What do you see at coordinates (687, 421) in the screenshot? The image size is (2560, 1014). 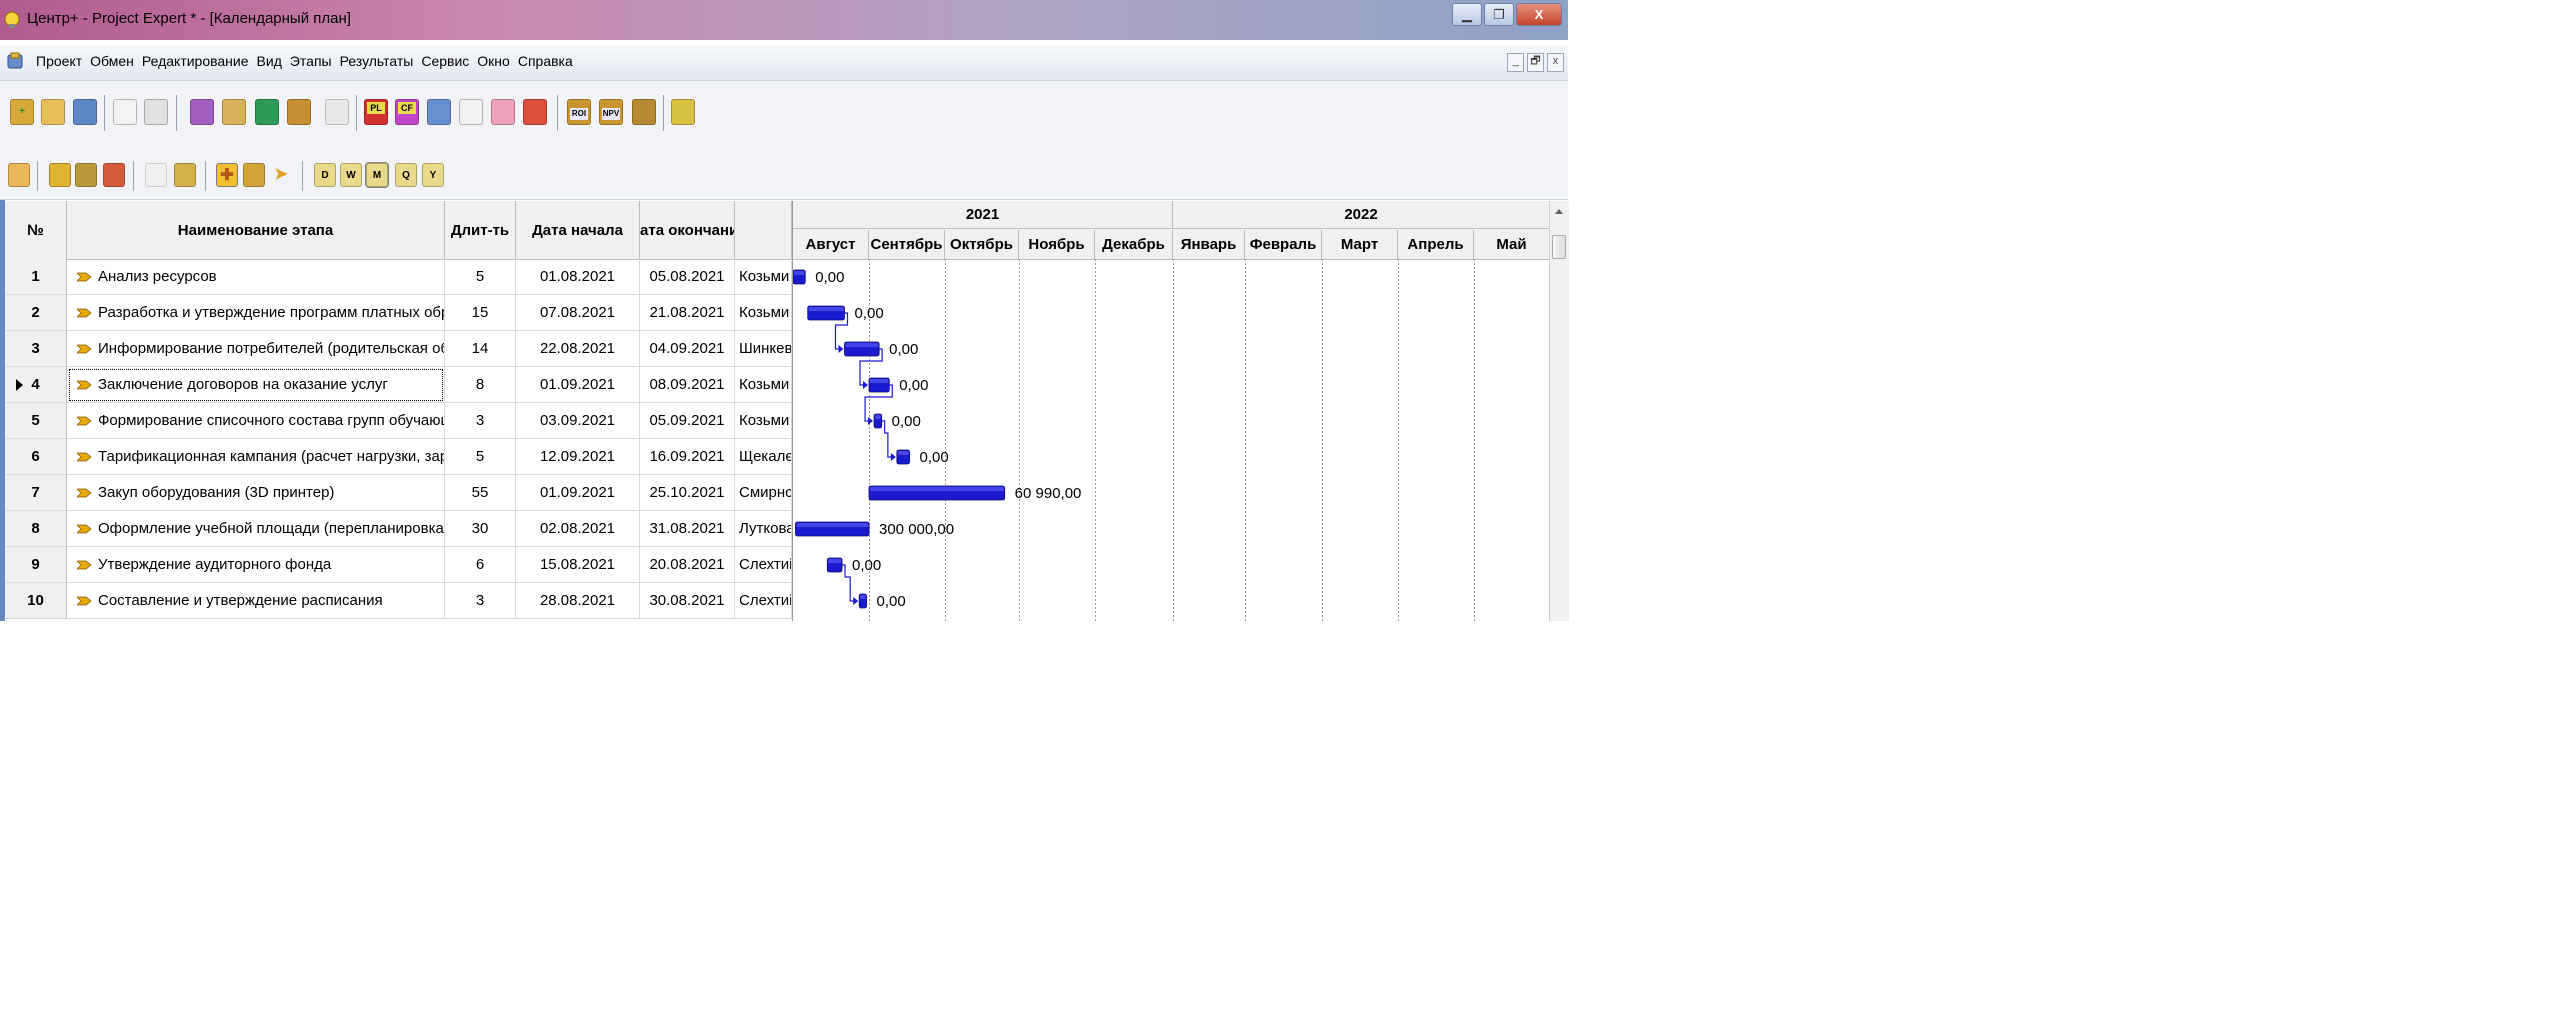 I see `end-date-cell: 05.09.2021` at bounding box center [687, 421].